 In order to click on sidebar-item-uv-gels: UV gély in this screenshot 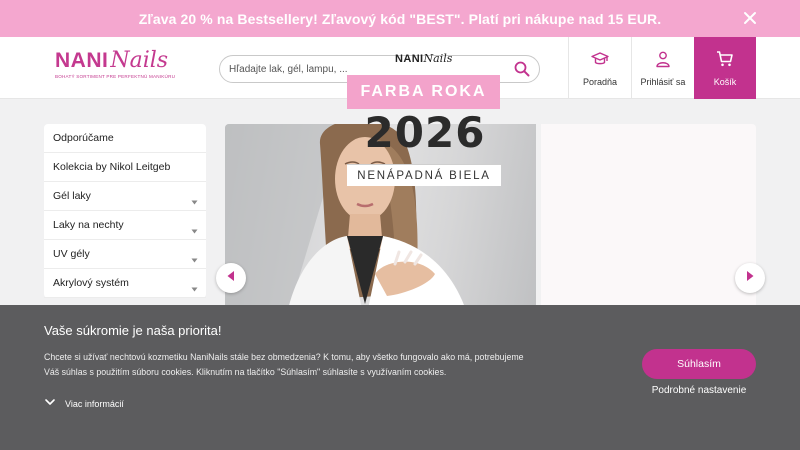, I will do `click(125, 254)`.